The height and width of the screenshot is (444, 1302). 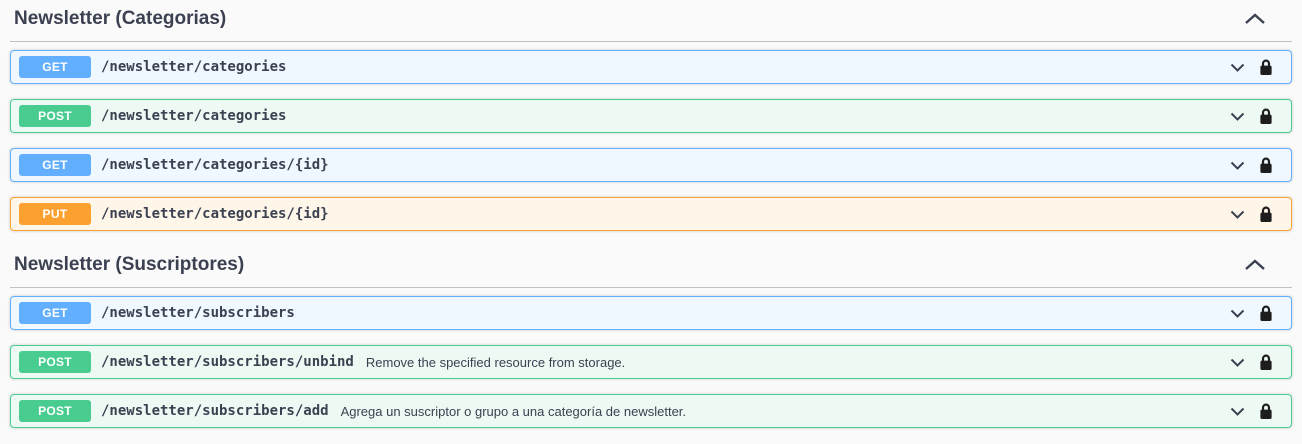 What do you see at coordinates (651, 267) in the screenshot?
I see `tag-section-header: Newsletter (Suscriptores)` at bounding box center [651, 267].